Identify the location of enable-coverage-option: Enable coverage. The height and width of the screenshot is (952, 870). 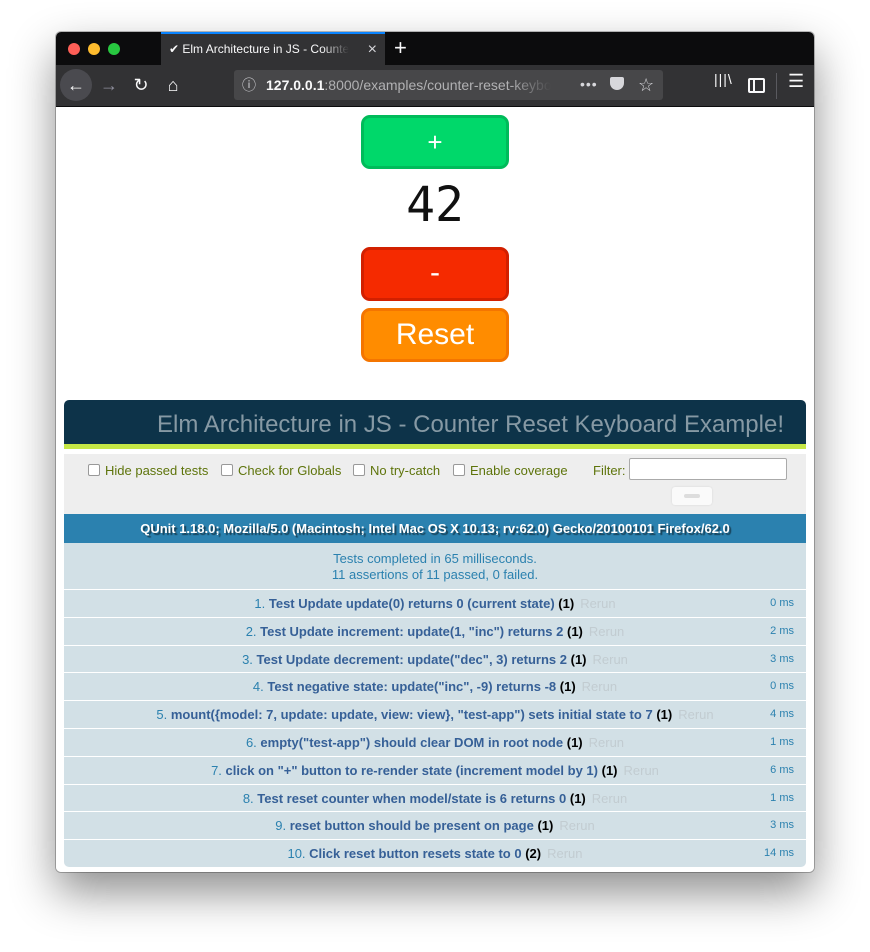
(510, 471).